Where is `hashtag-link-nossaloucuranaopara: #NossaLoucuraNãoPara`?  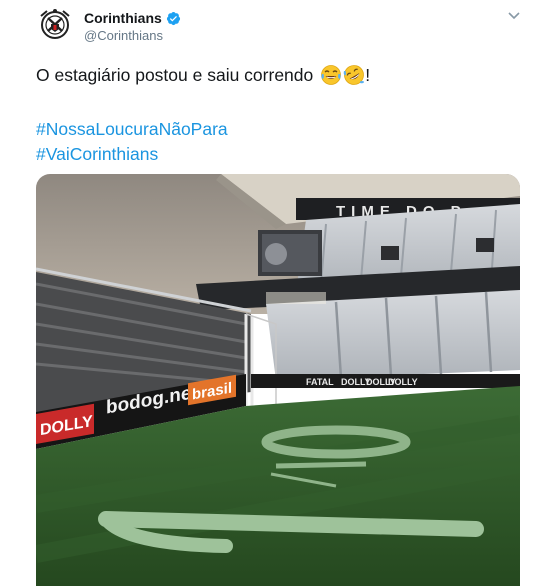 hashtag-link-nossaloucuranaopara: #NossaLoucuraNãoPara is located at coordinates (132, 129).